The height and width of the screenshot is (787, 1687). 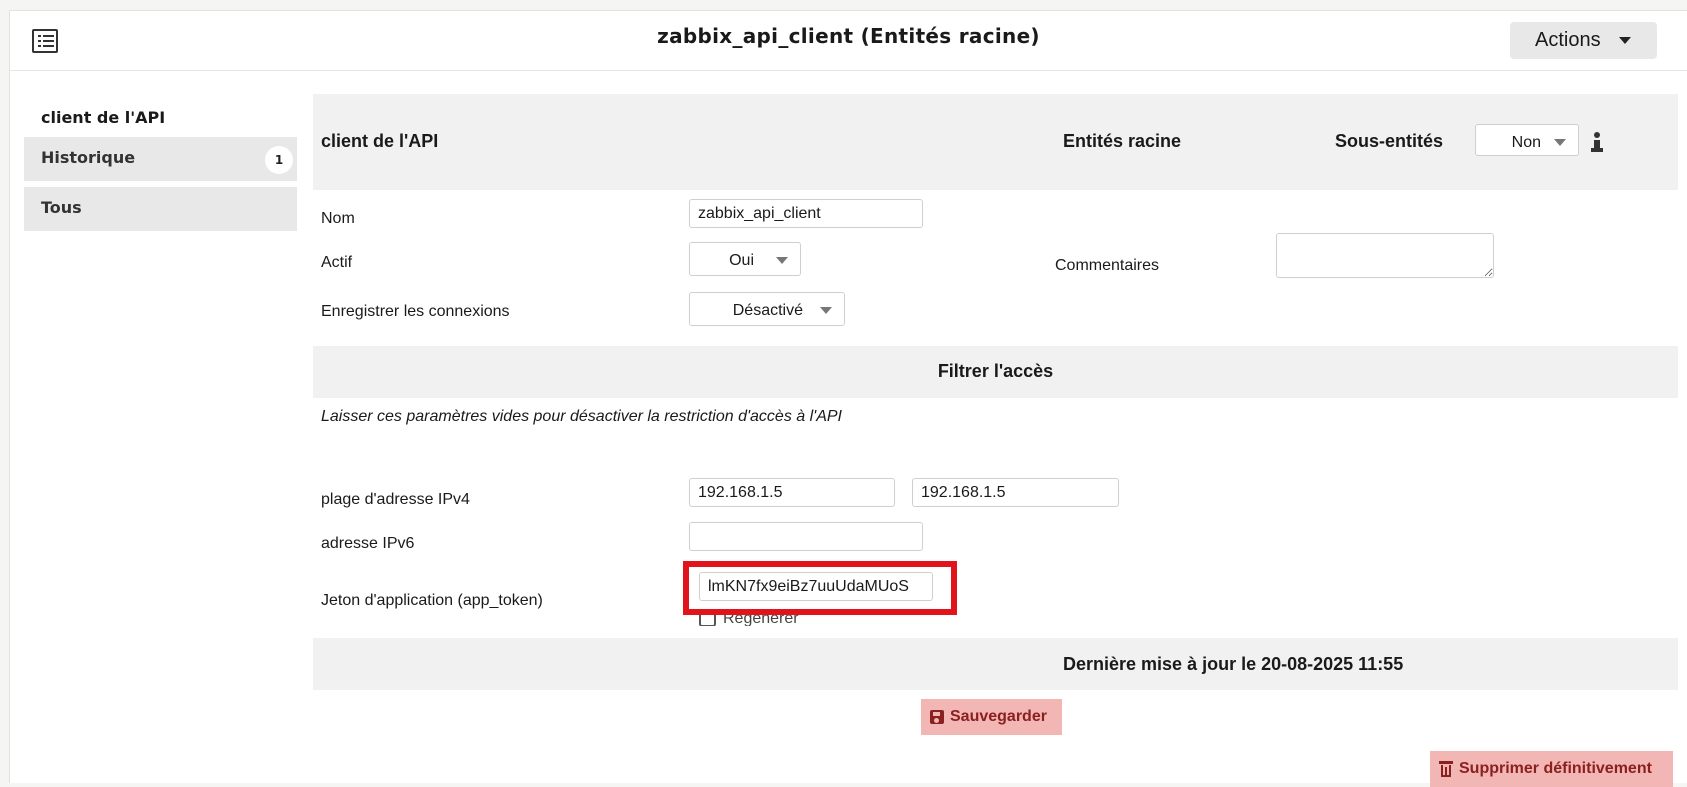 What do you see at coordinates (160, 209) in the screenshot?
I see `sidebar-item-tous: Tous` at bounding box center [160, 209].